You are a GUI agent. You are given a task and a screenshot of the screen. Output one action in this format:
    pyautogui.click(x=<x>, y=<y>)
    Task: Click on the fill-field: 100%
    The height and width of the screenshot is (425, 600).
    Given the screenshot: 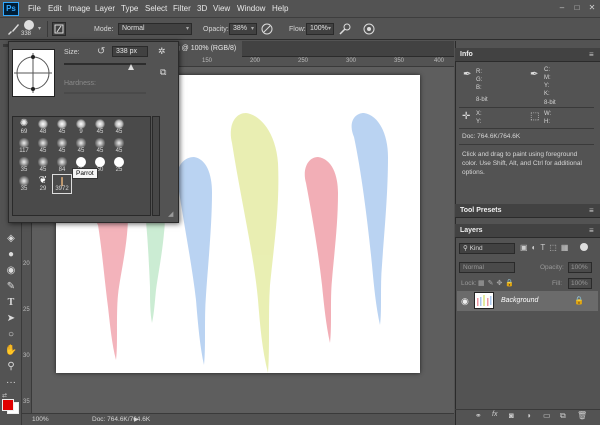 What is the action you would take?
    pyautogui.click(x=580, y=283)
    